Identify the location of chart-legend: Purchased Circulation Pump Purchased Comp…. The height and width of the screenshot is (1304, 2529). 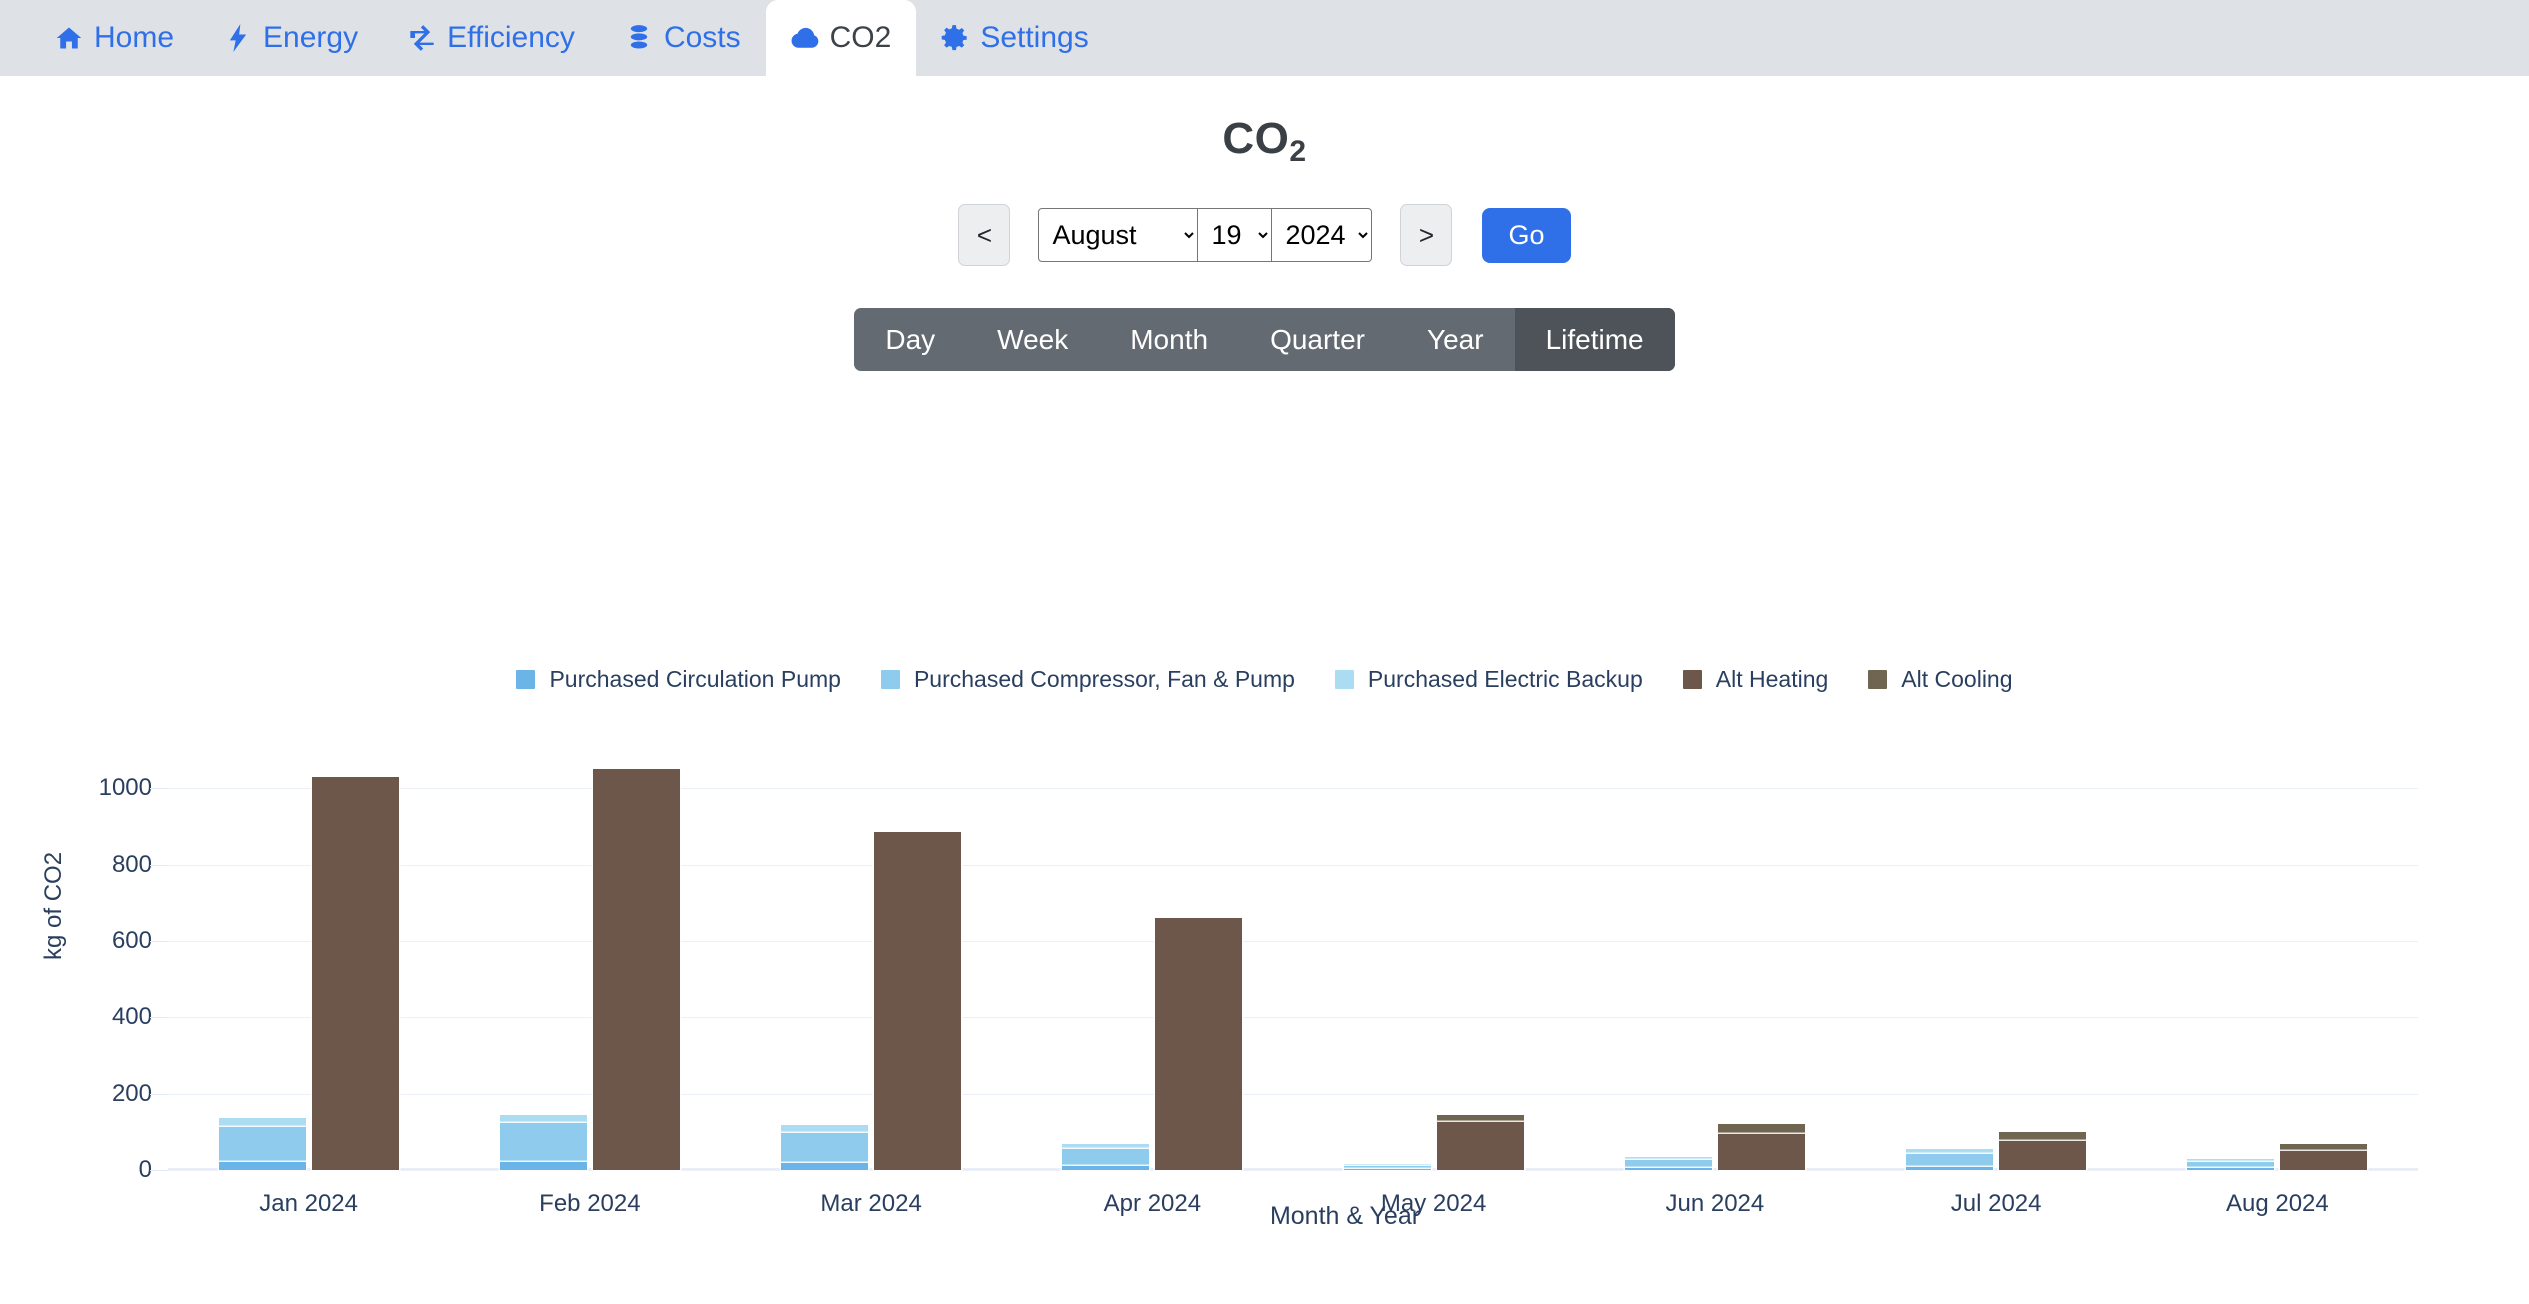
(1264, 679).